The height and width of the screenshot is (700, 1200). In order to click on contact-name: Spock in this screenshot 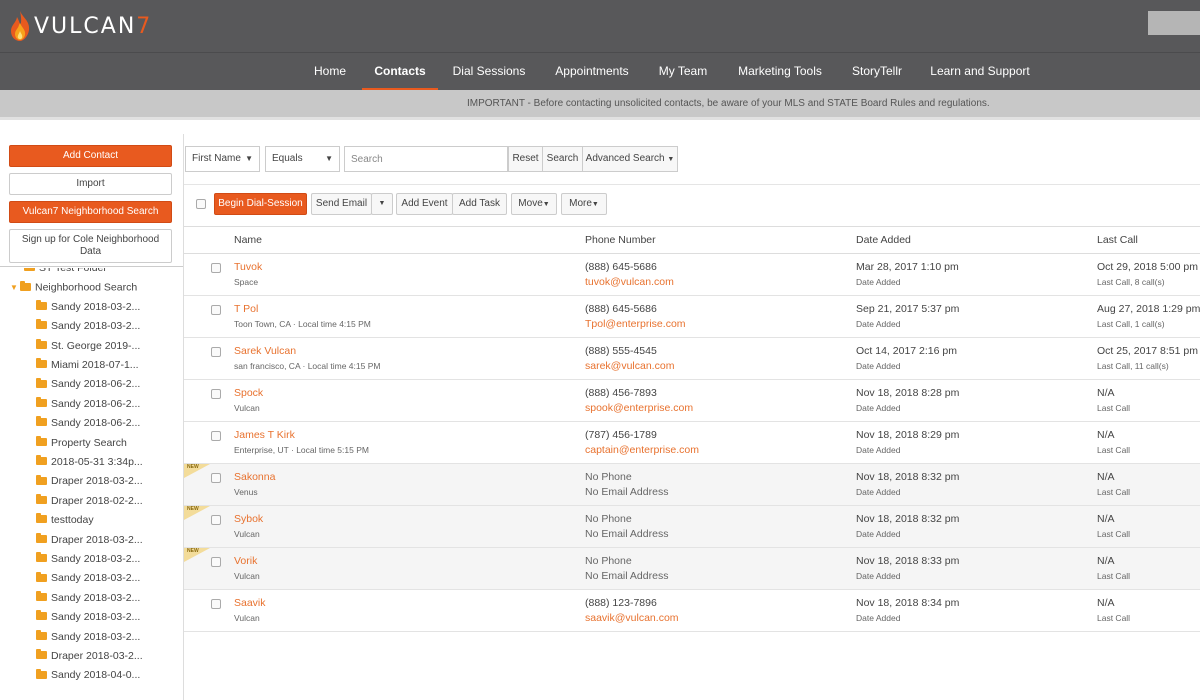, I will do `click(248, 393)`.